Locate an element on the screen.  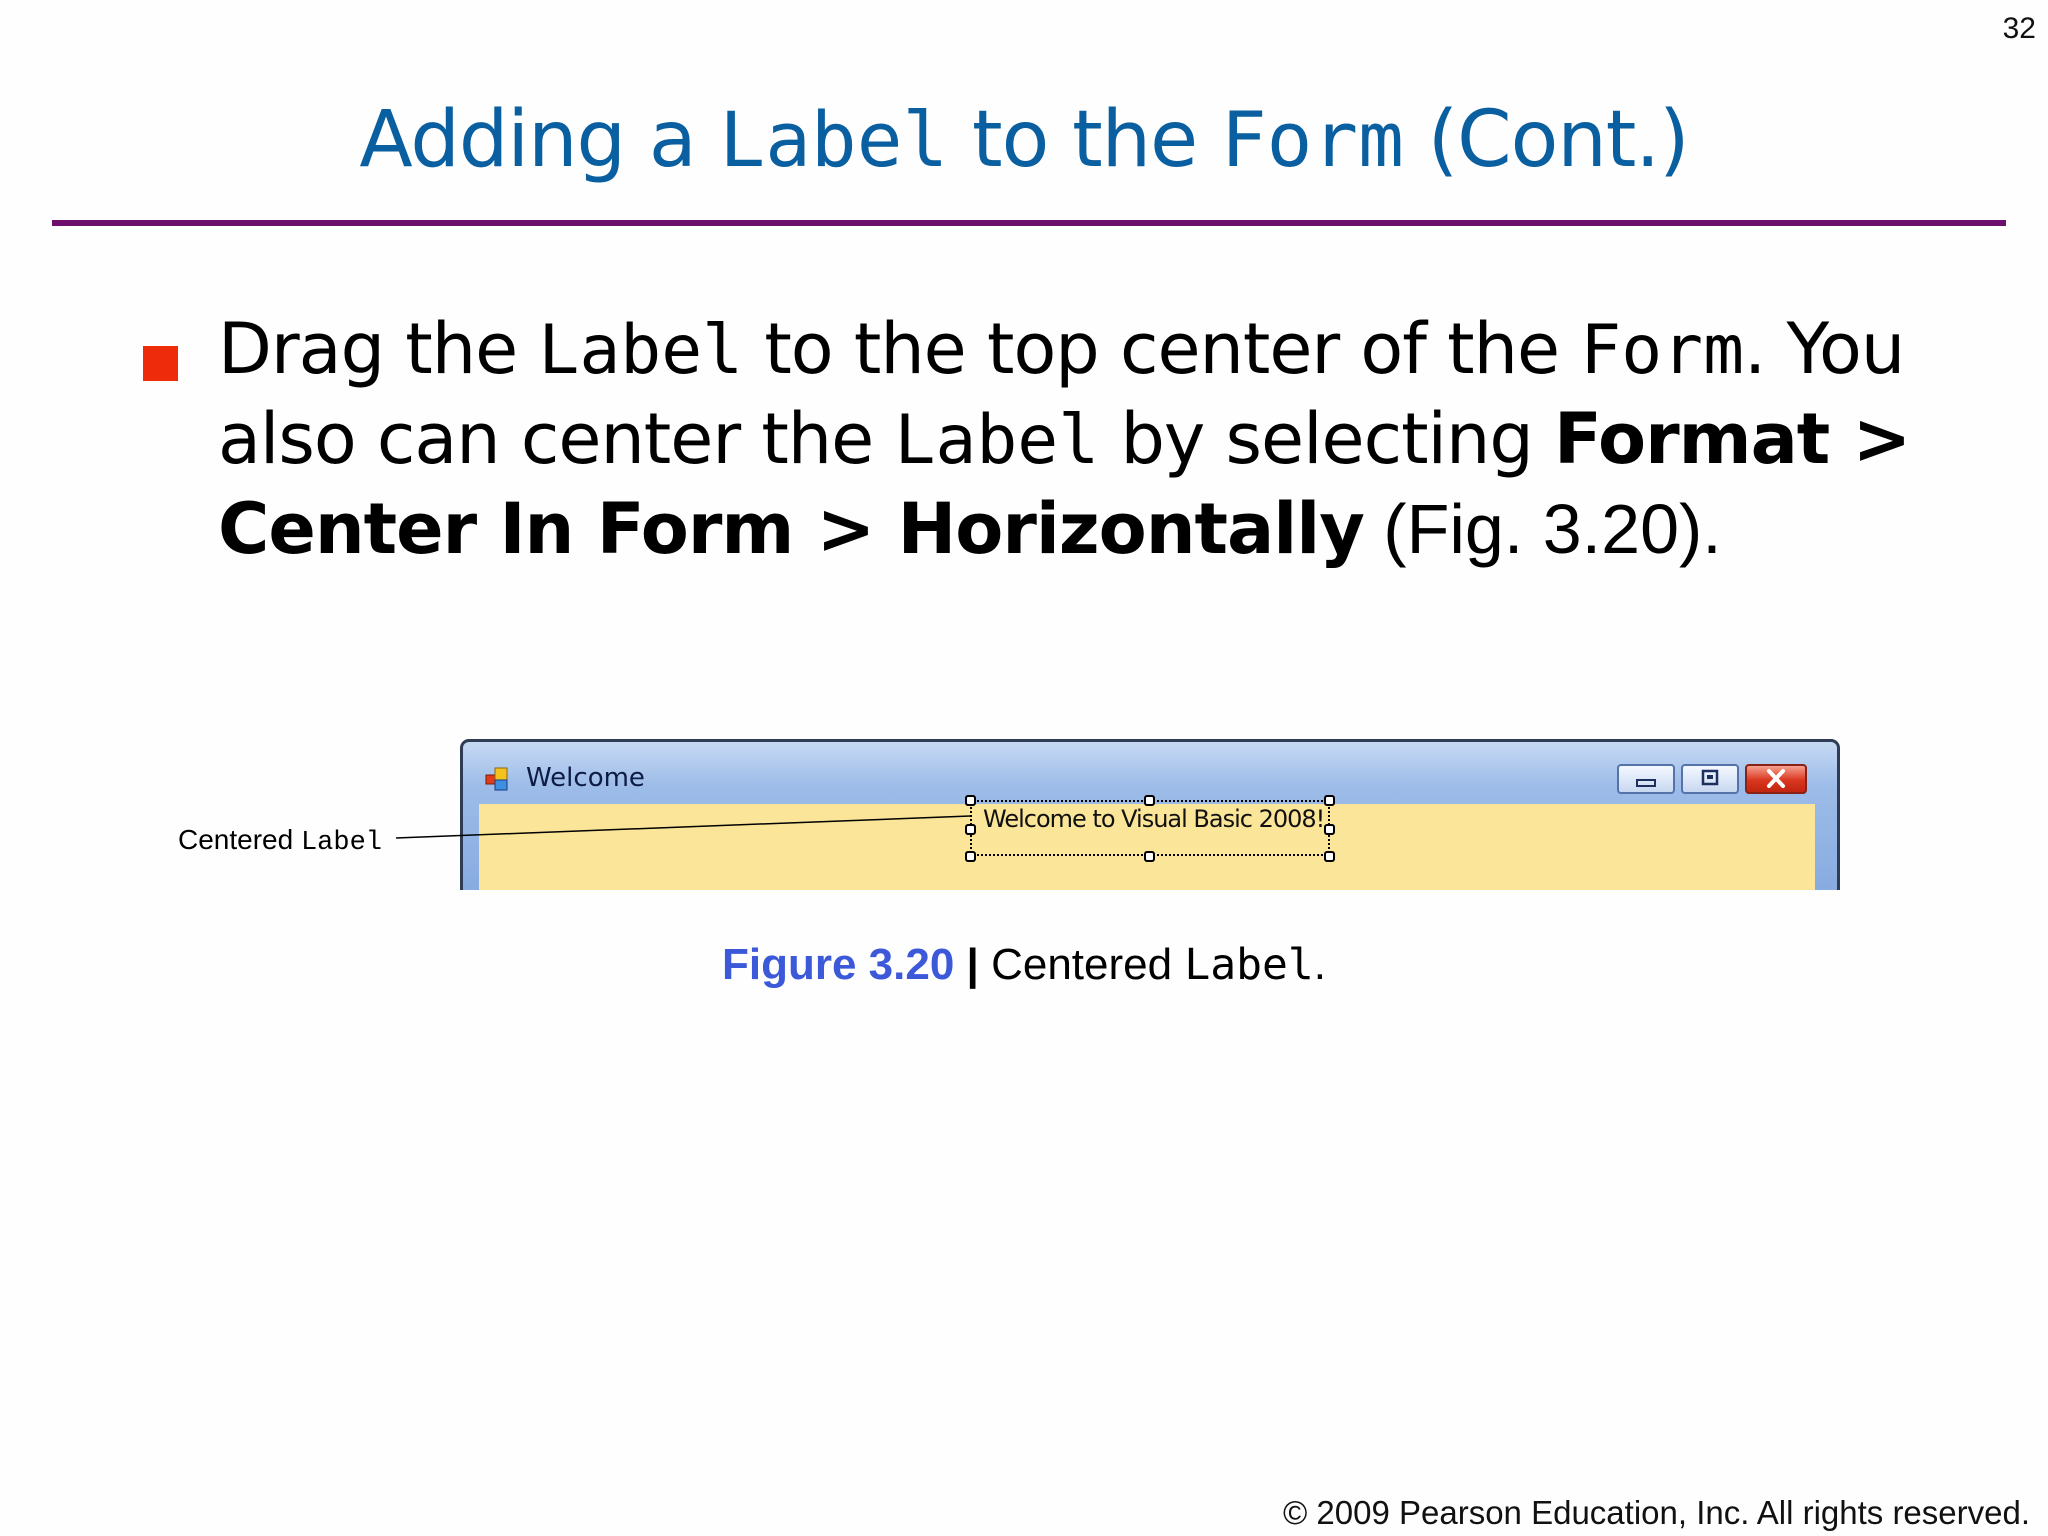
callout-code: Label is located at coordinates (341, 843).